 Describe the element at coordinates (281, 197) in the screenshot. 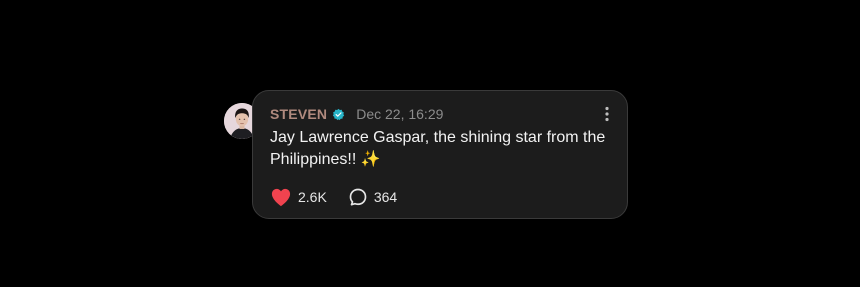

I see `heart-icon` at that location.